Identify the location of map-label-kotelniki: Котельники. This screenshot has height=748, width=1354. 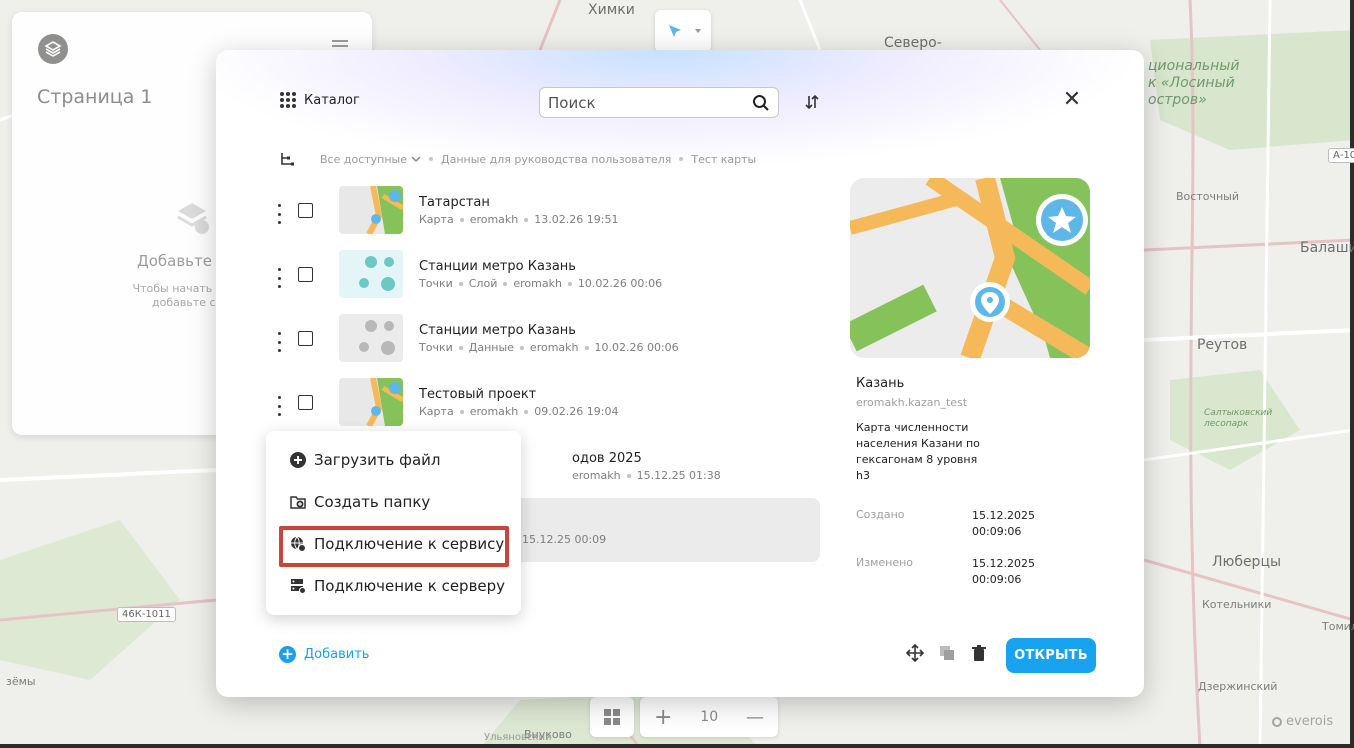
(1237, 604).